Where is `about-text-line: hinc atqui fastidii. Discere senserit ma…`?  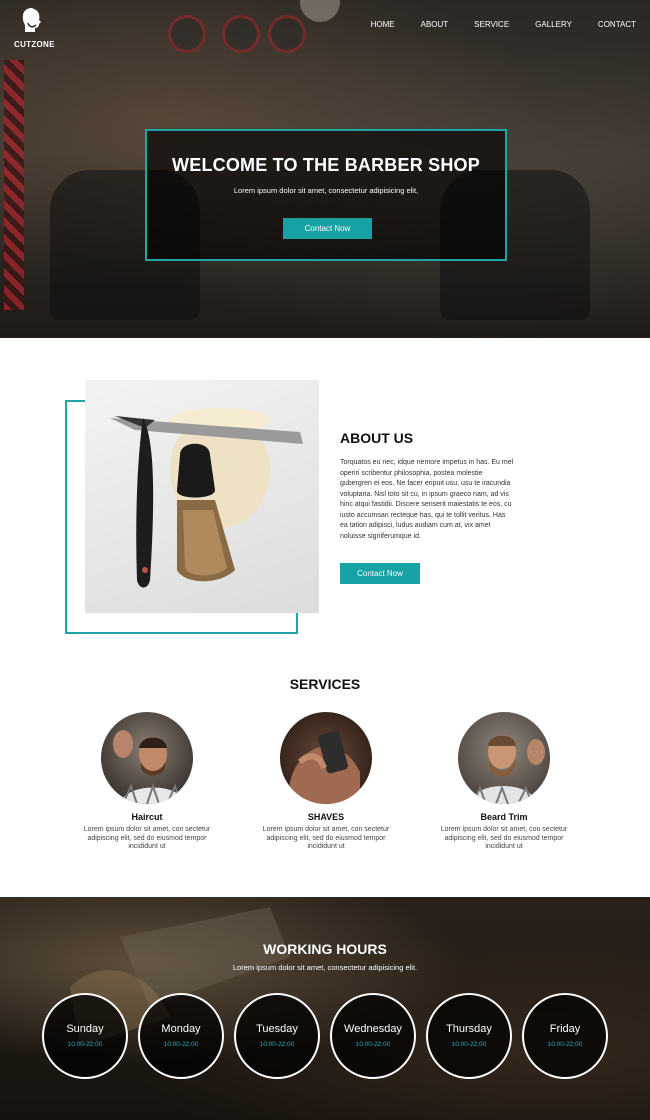 about-text-line: hinc atqui fastidii. Discere senserit ma… is located at coordinates (426, 504).